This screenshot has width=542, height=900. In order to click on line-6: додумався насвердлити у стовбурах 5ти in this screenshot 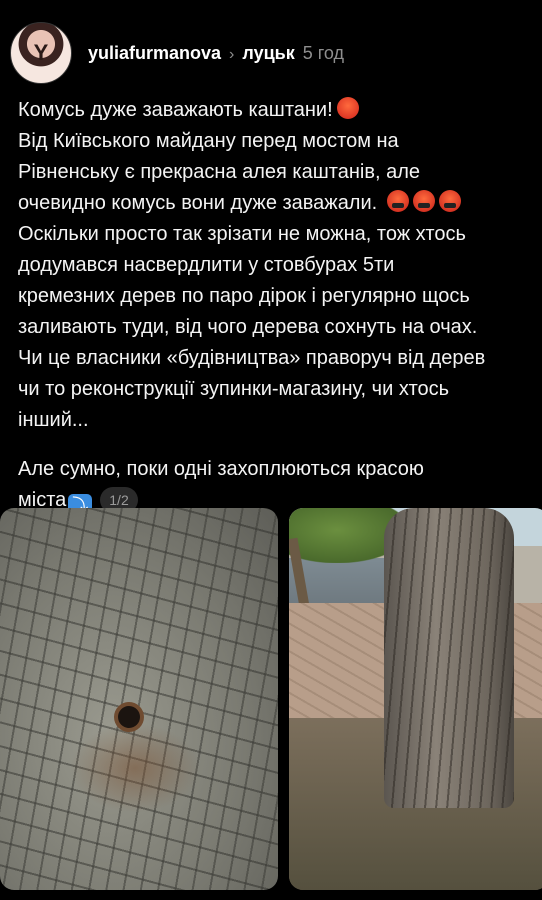, I will do `click(206, 265)`.